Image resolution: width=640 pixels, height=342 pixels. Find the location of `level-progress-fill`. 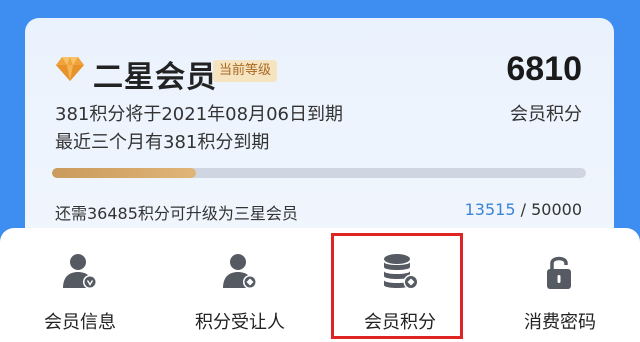

level-progress-fill is located at coordinates (124, 173).